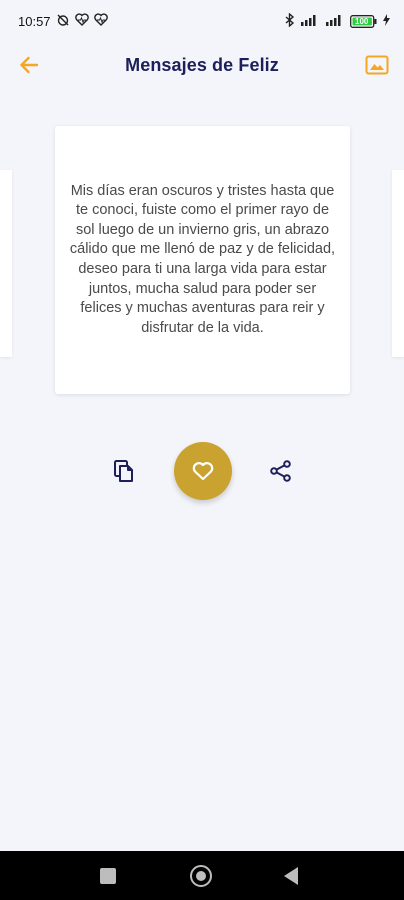 The width and height of the screenshot is (404, 900). I want to click on system-nav-bar, so click(202, 875).